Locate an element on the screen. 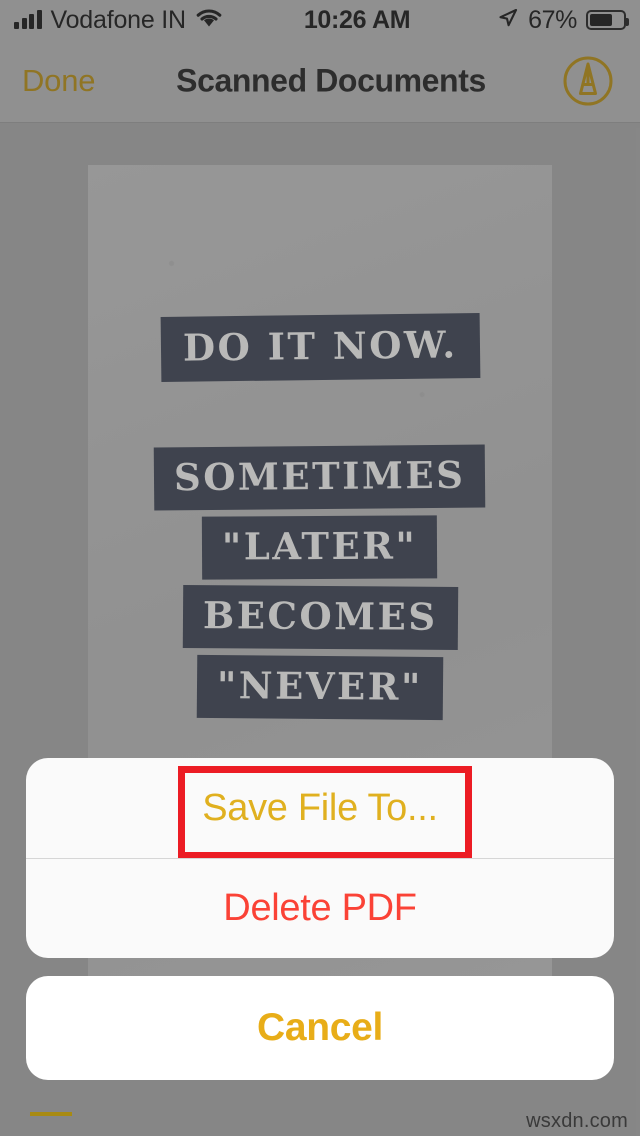  page-title: Scanned Documents is located at coordinates (331, 80).